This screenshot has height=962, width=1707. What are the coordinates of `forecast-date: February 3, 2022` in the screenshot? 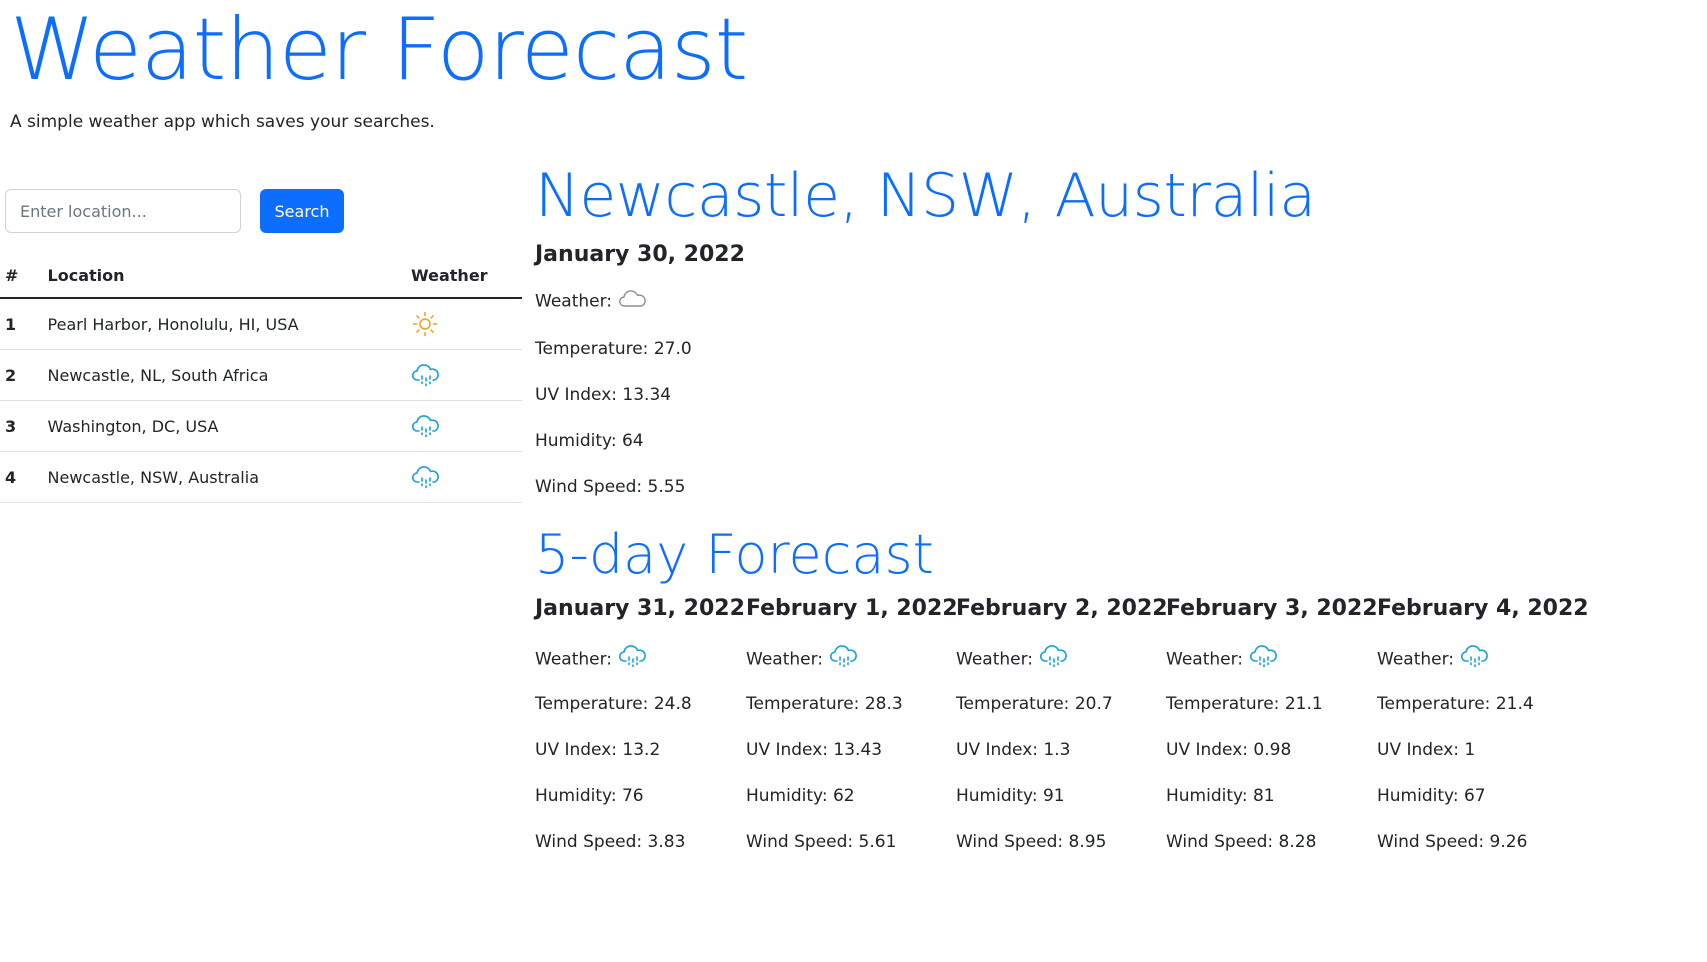 It's located at (1272, 608).